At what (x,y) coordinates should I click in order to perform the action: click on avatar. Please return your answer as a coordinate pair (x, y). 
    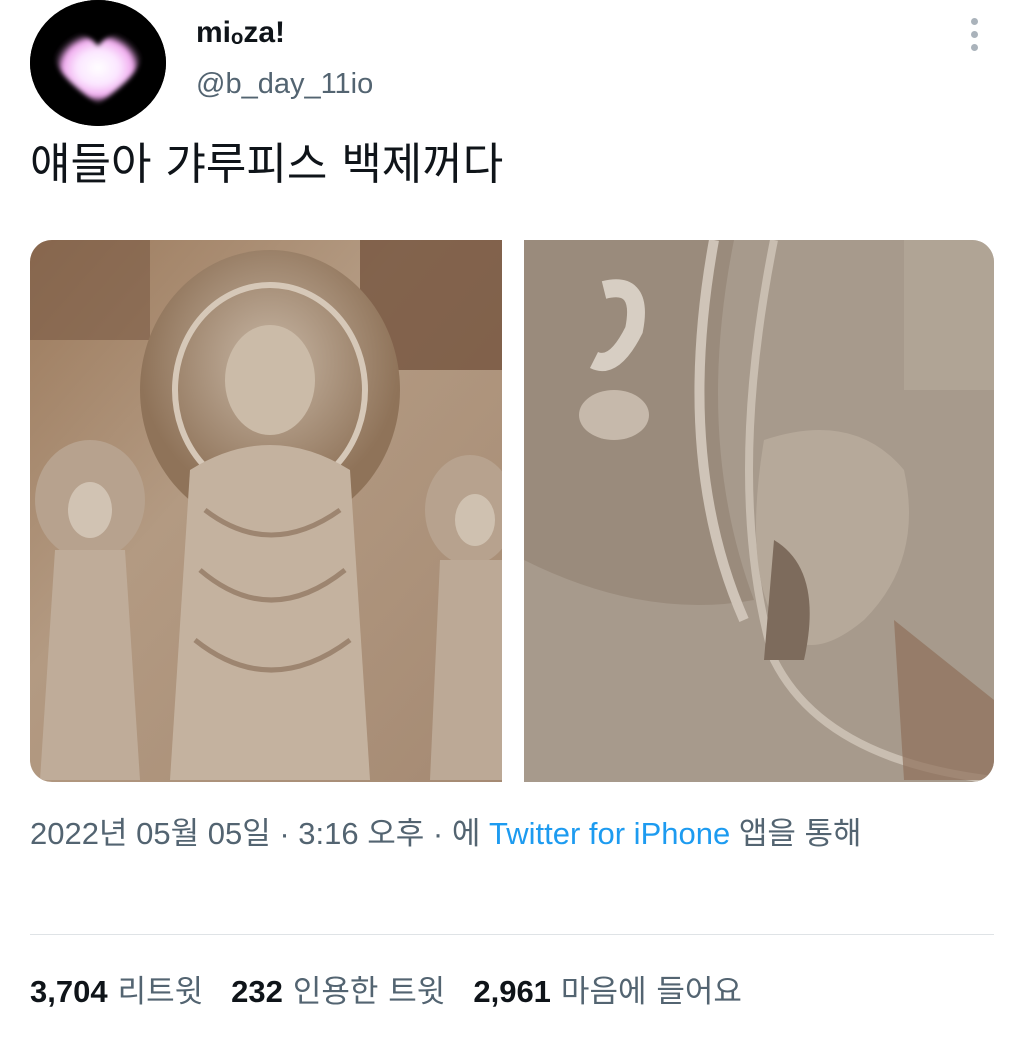
    Looking at the image, I should click on (98, 63).